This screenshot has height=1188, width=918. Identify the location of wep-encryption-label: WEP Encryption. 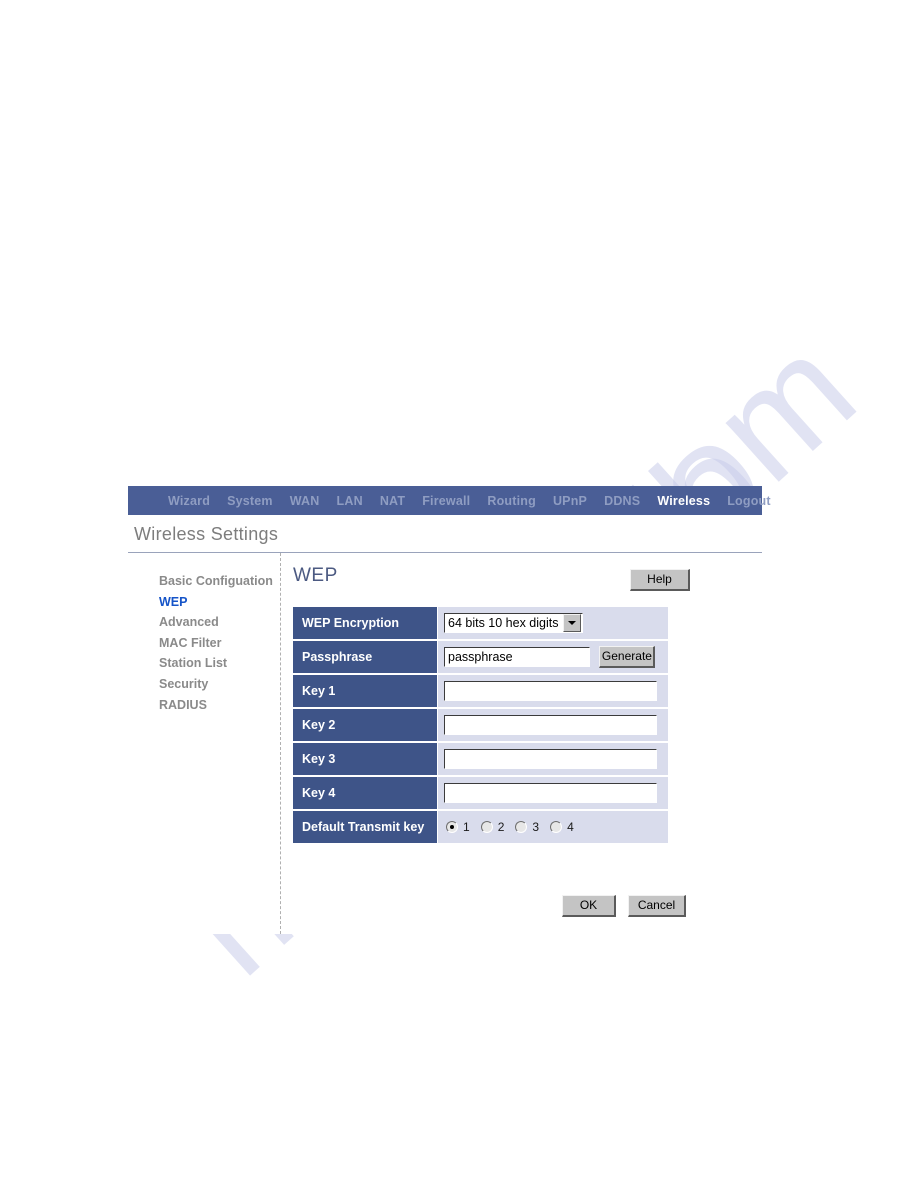
(365, 624).